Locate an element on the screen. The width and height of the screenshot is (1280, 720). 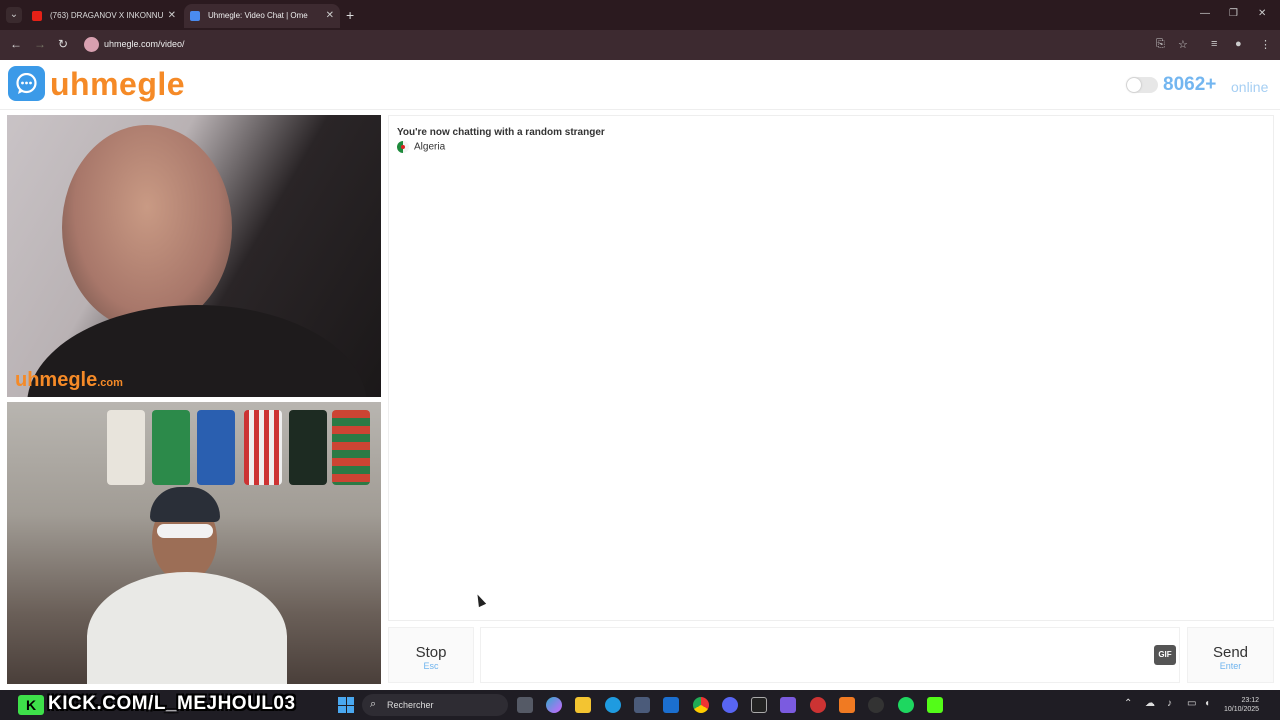
message-input is located at coordinates (830, 655).